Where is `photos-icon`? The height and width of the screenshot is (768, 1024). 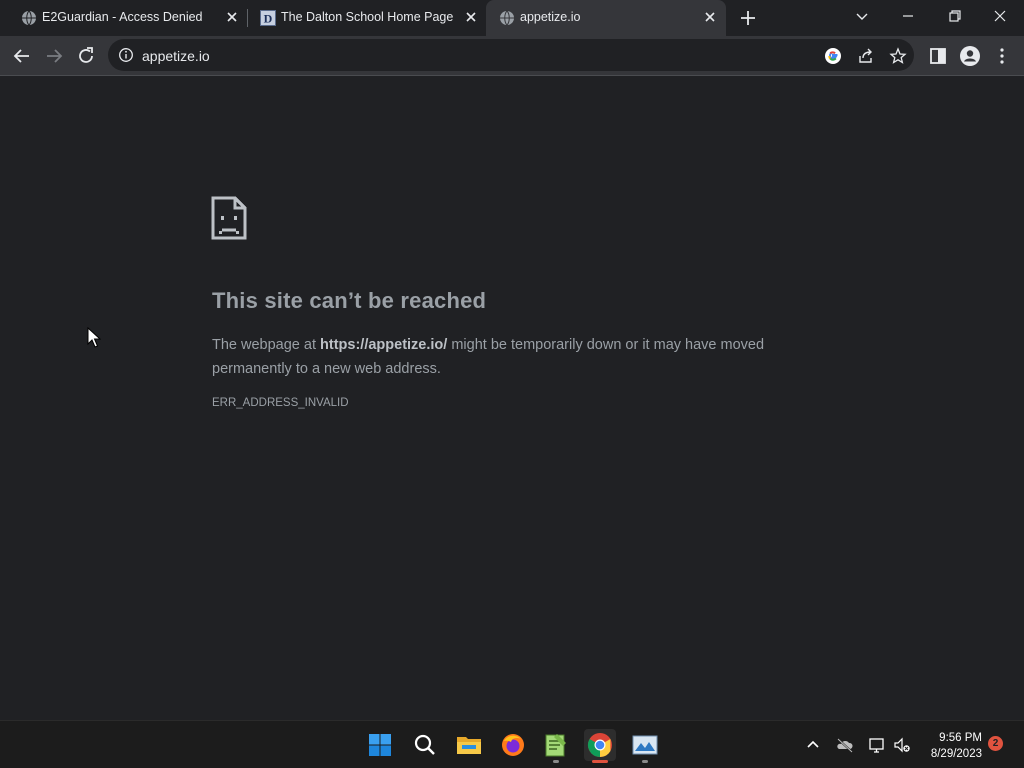 photos-icon is located at coordinates (645, 745).